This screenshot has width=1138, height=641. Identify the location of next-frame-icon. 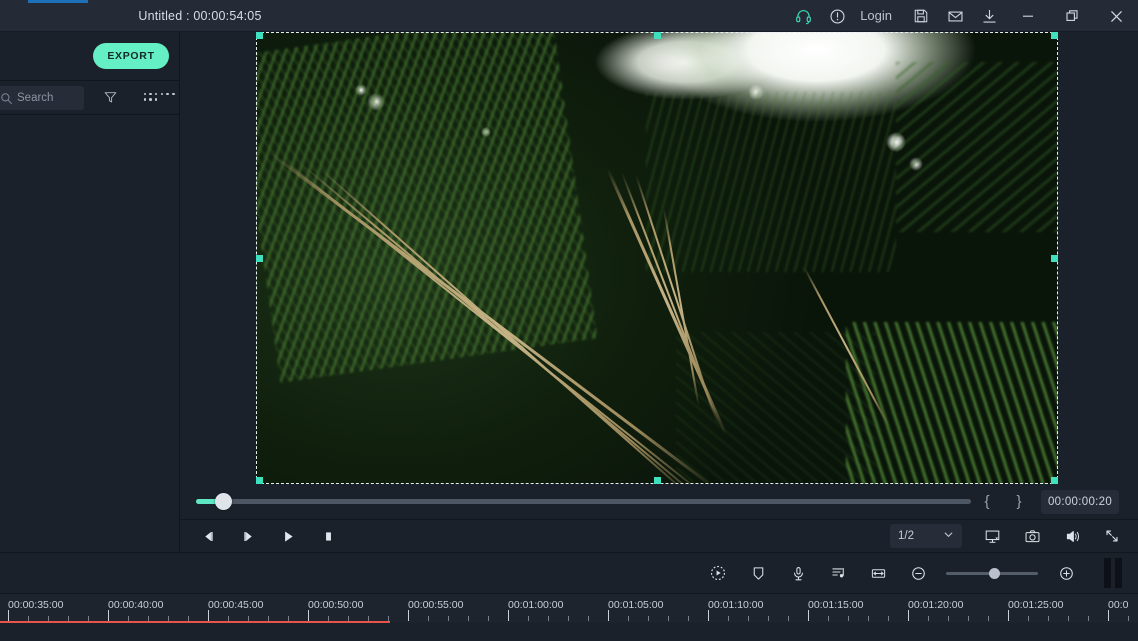
(248, 536).